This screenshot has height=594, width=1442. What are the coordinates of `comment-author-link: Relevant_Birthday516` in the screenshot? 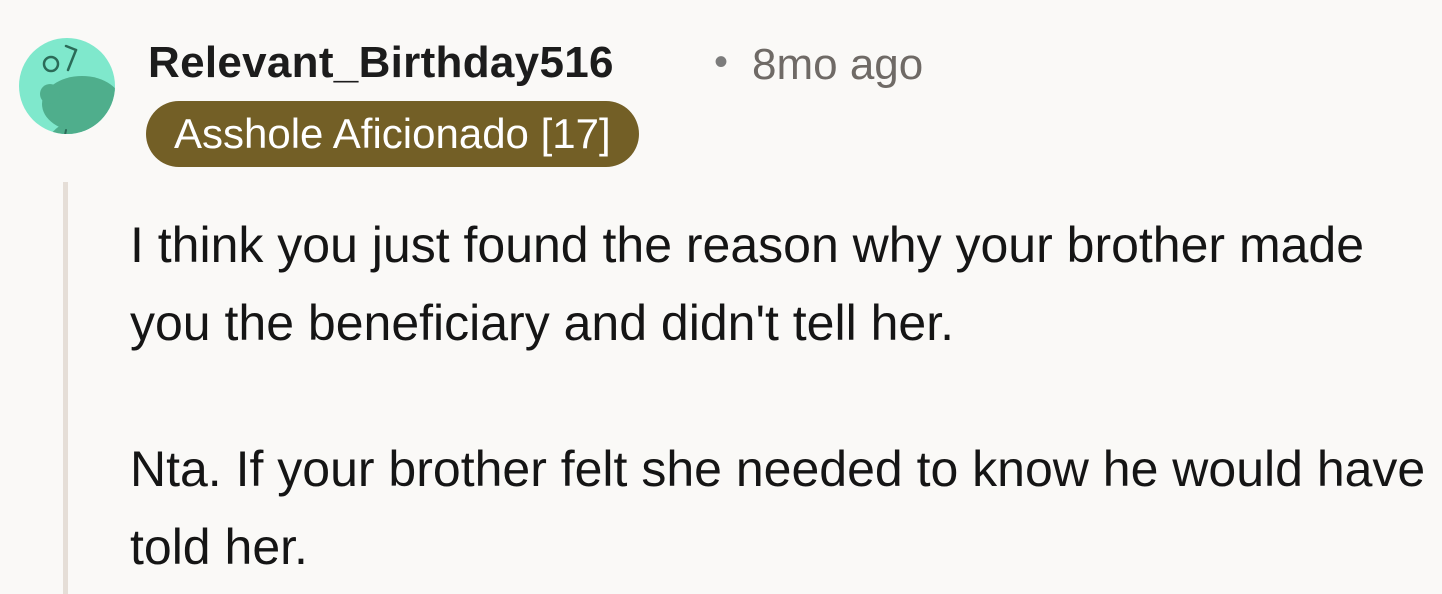 It's located at (381, 63).